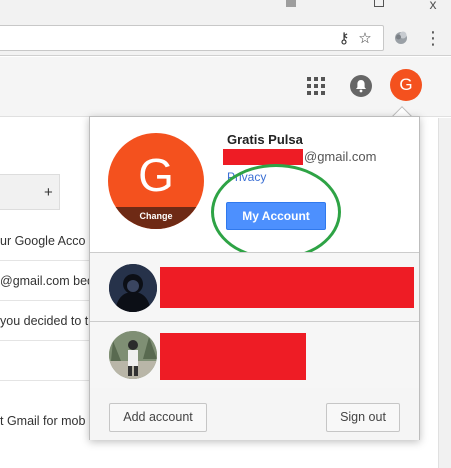 This screenshot has width=451, height=468. What do you see at coordinates (379, 10) in the screenshot?
I see `maximize-button` at bounding box center [379, 10].